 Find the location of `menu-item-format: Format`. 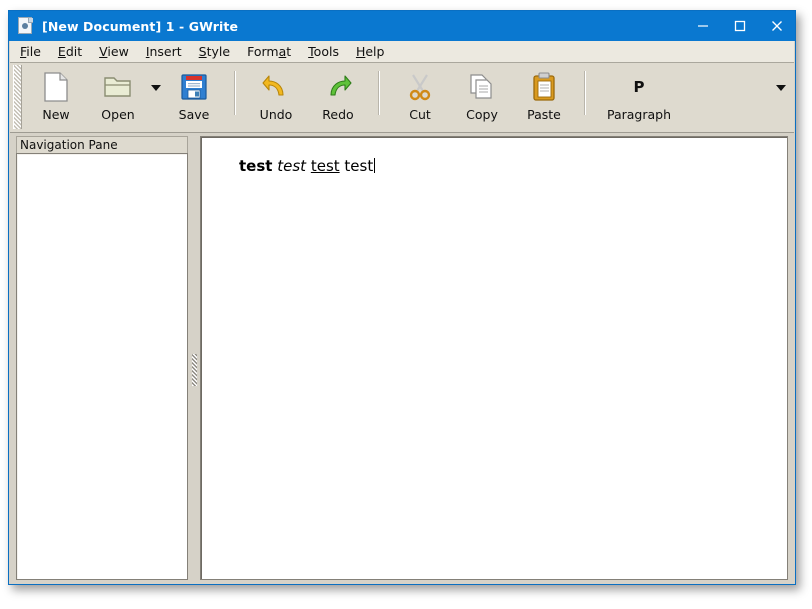

menu-item-format: Format is located at coordinates (269, 51).